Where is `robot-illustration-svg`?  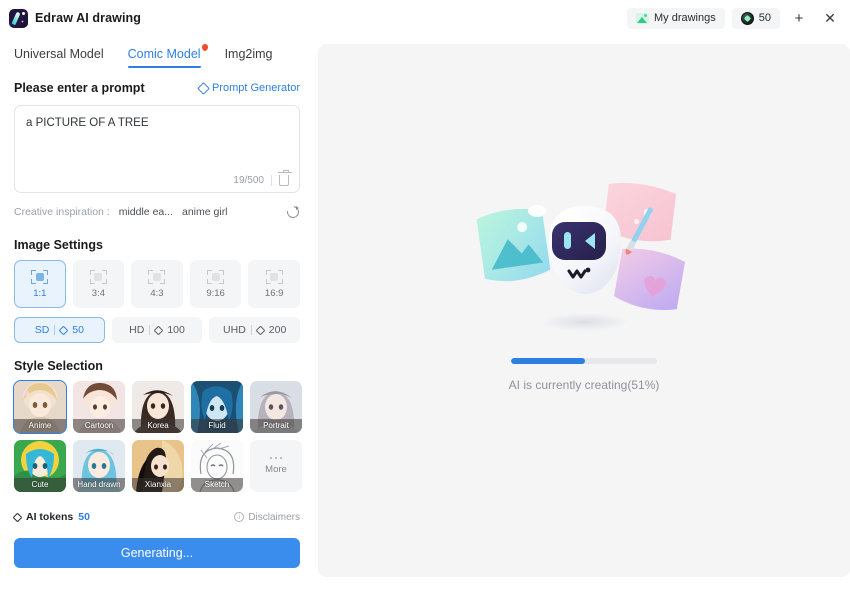
robot-illustration-svg is located at coordinates (581, 256).